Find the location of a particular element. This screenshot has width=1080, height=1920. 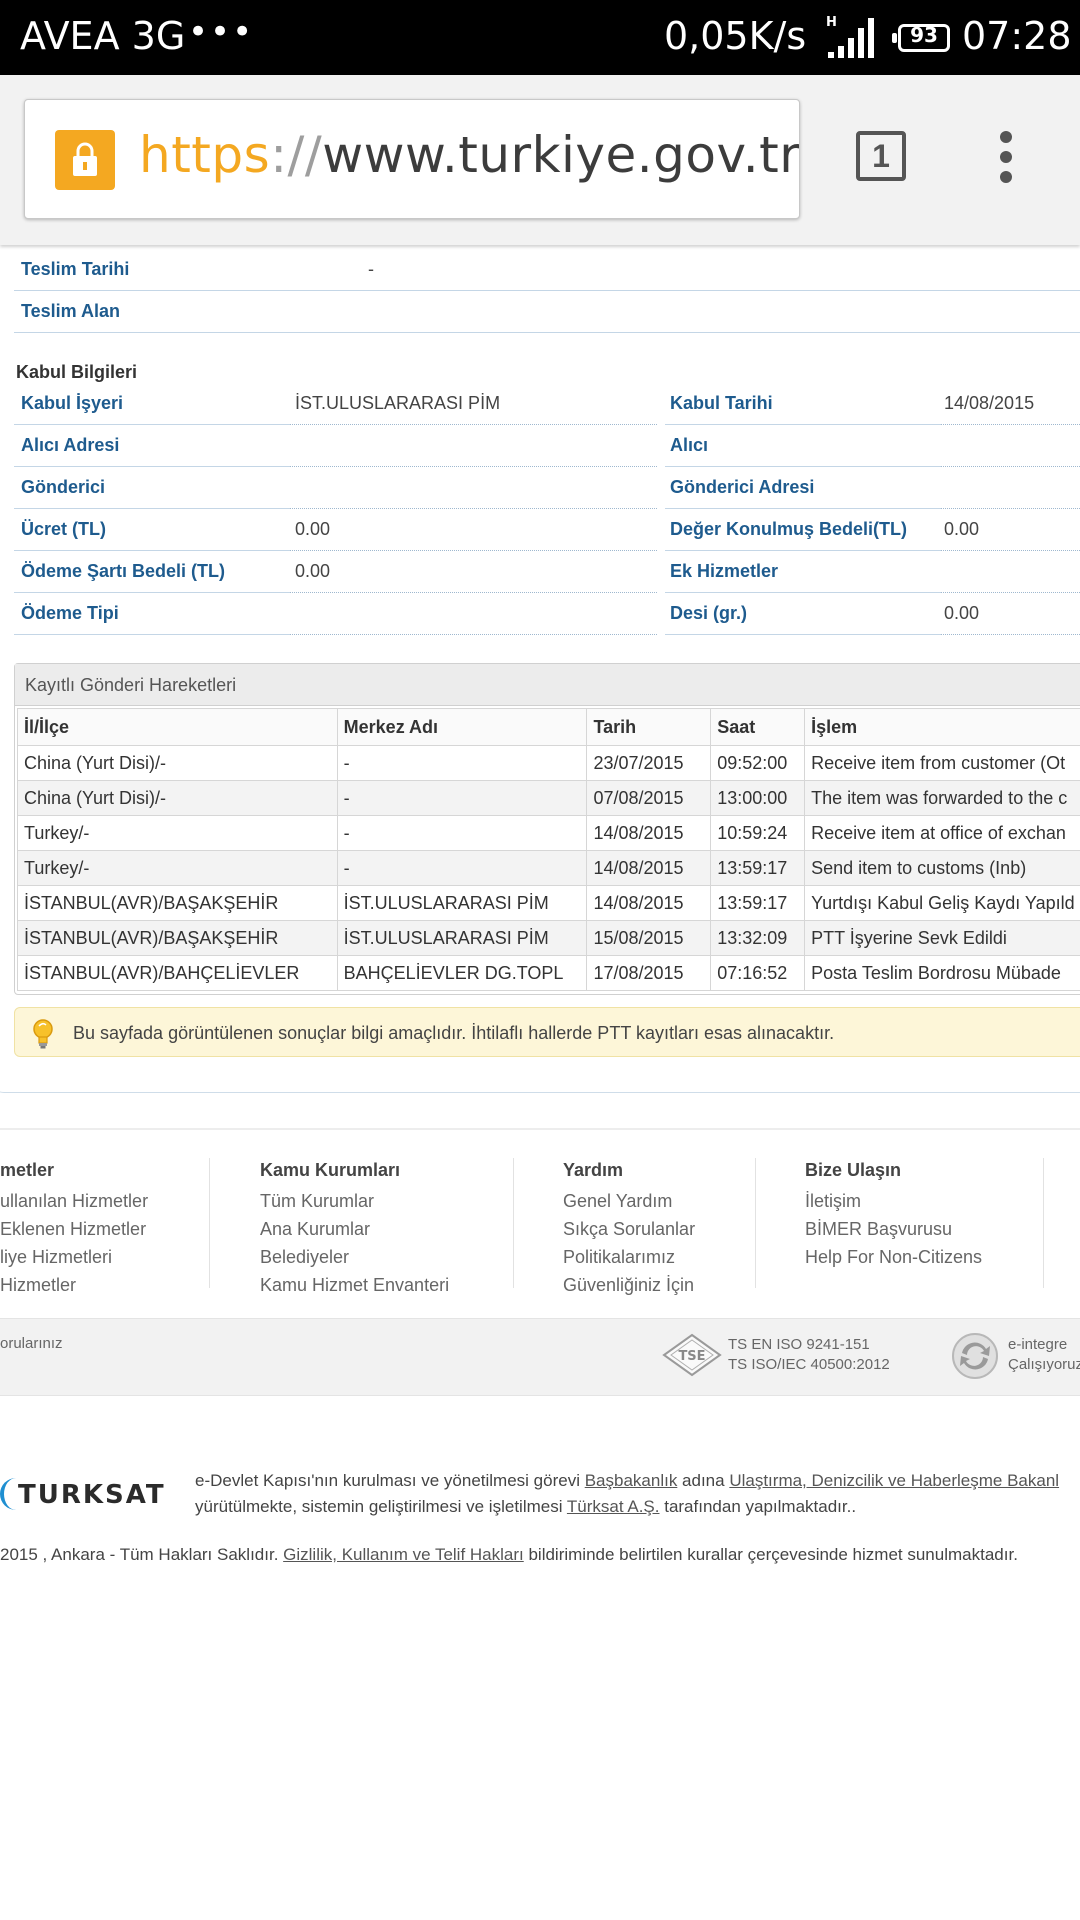

browser-toolbar: https://www.turkiye.gov.tr/p 1 is located at coordinates (540, 160).